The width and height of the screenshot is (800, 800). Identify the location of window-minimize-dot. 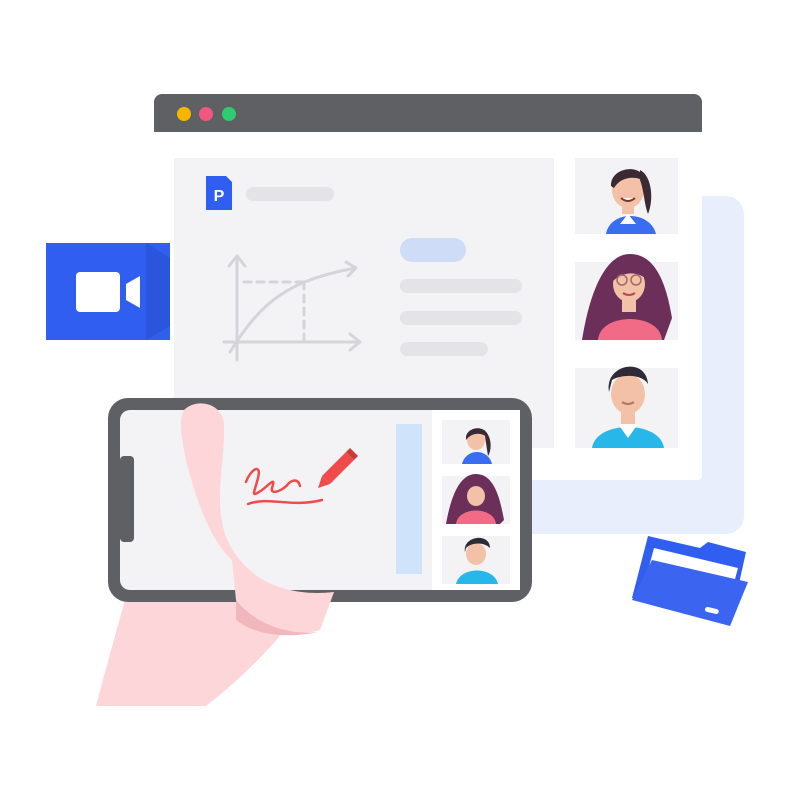
(206, 114).